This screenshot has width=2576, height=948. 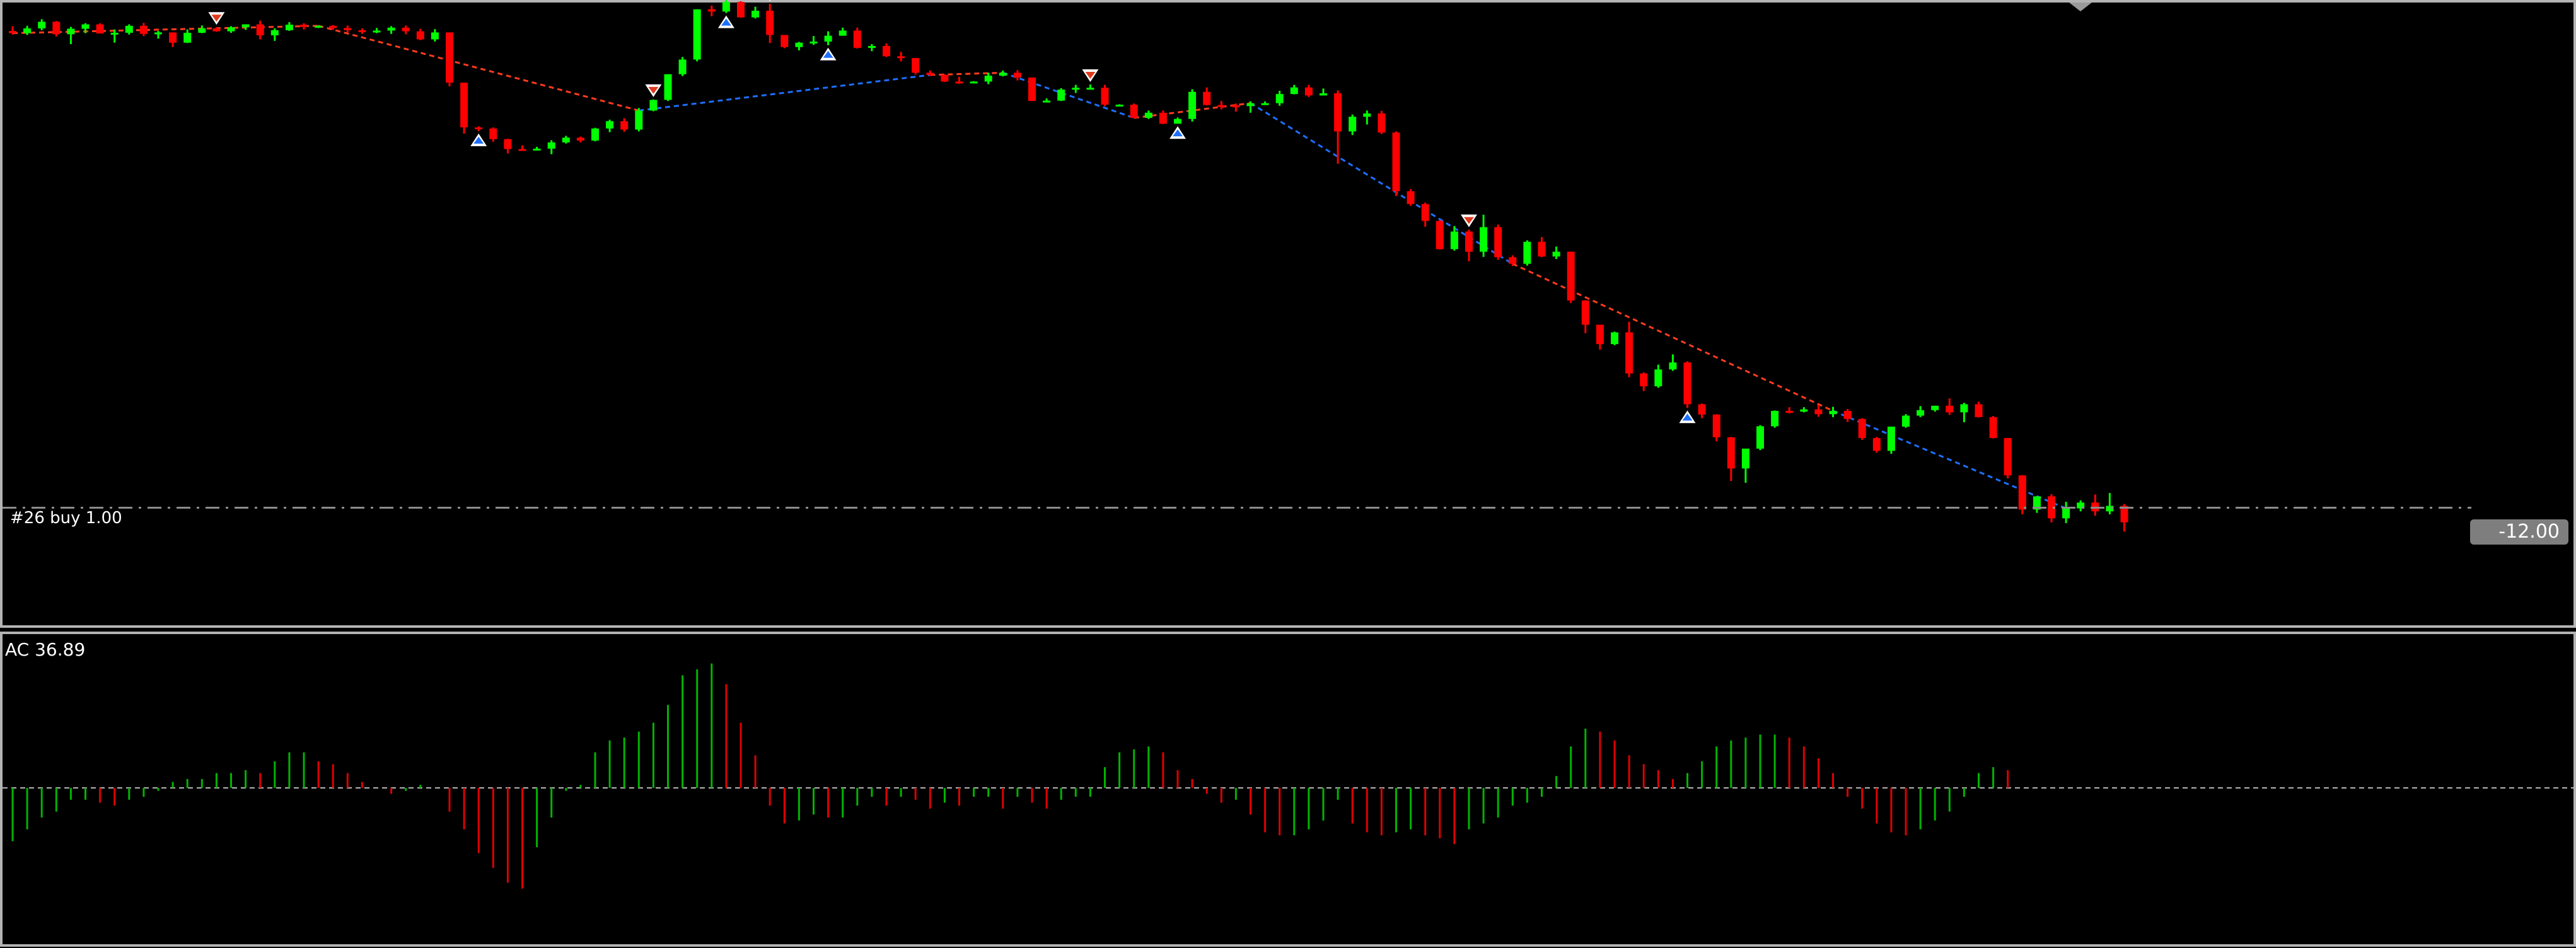 I want to click on price-label: -12.00, so click(x=2529, y=532).